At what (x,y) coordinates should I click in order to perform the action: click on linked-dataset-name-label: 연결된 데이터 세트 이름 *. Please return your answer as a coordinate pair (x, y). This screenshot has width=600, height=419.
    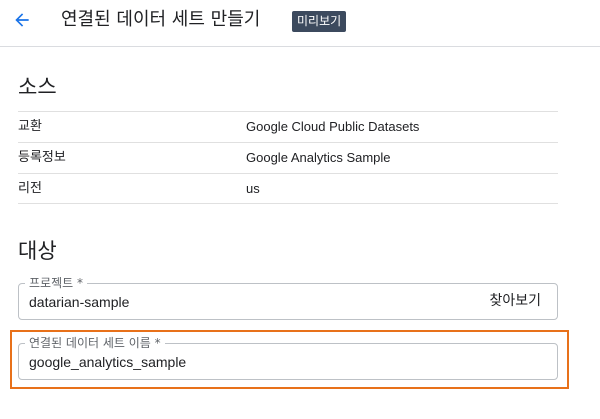
    Looking at the image, I should click on (95, 343).